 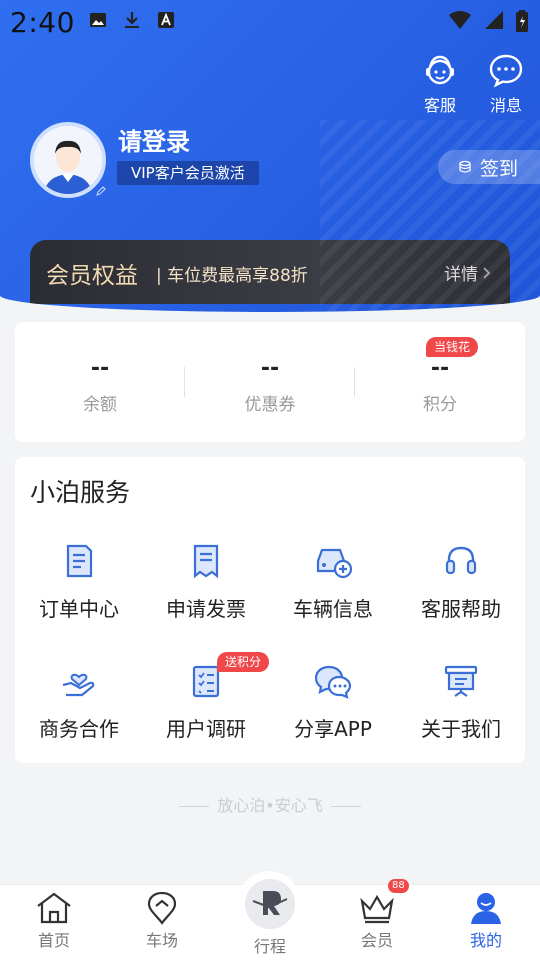 What do you see at coordinates (206, 582) in the screenshot?
I see `service-invoice: 申请发票` at bounding box center [206, 582].